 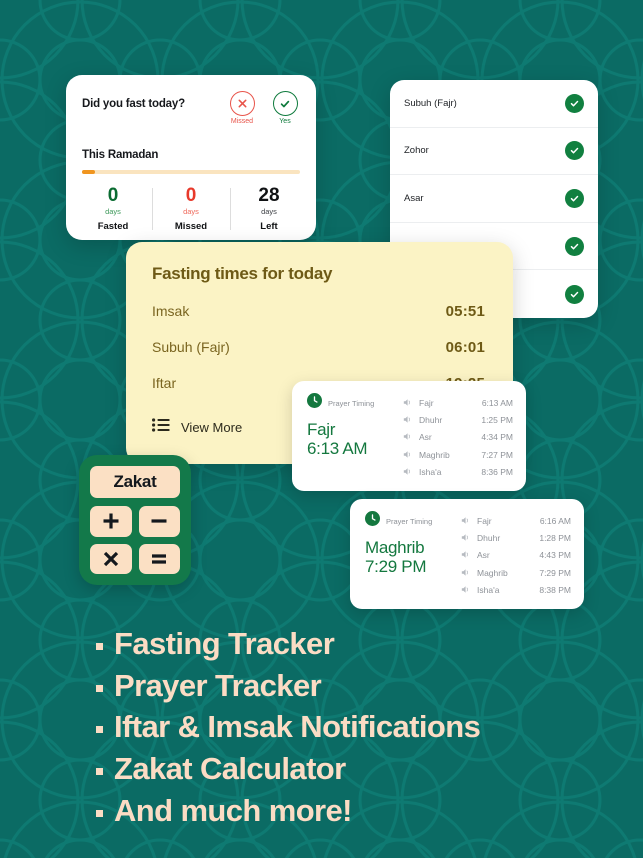 I want to click on fasting-time-label: Subuh (Fajr), so click(x=191, y=347).